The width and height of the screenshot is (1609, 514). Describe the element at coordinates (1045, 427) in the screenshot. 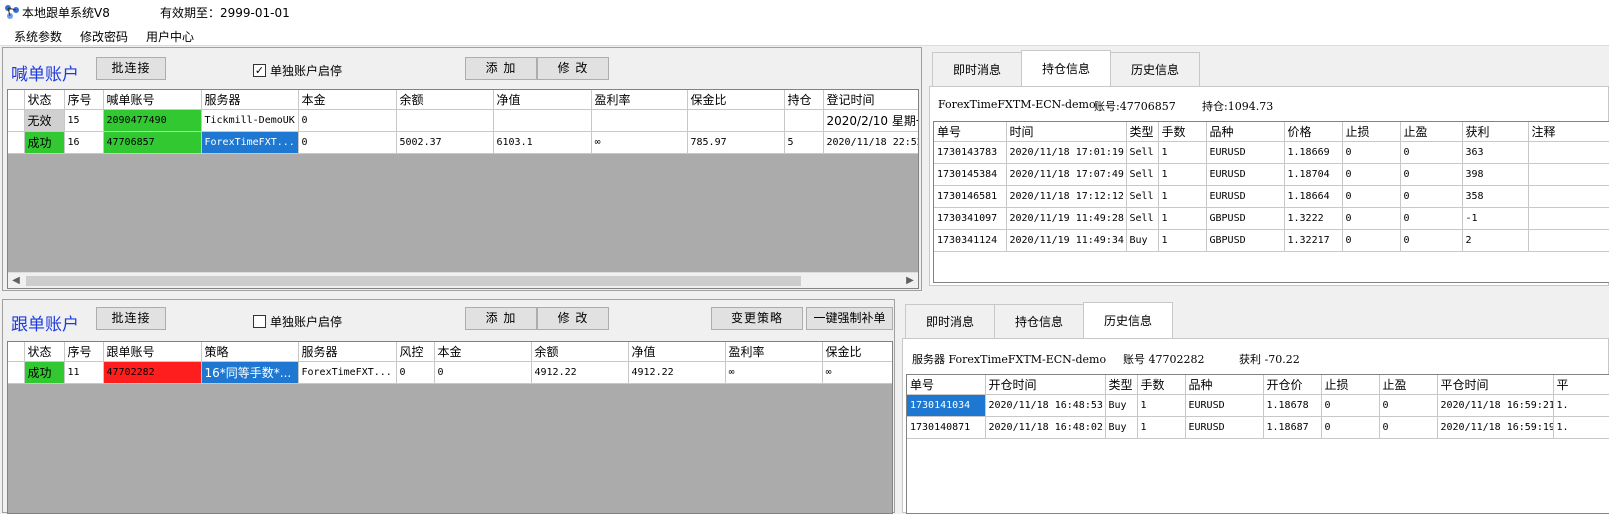

I see `table-cell: 2020/11/18 16:48:02` at that location.